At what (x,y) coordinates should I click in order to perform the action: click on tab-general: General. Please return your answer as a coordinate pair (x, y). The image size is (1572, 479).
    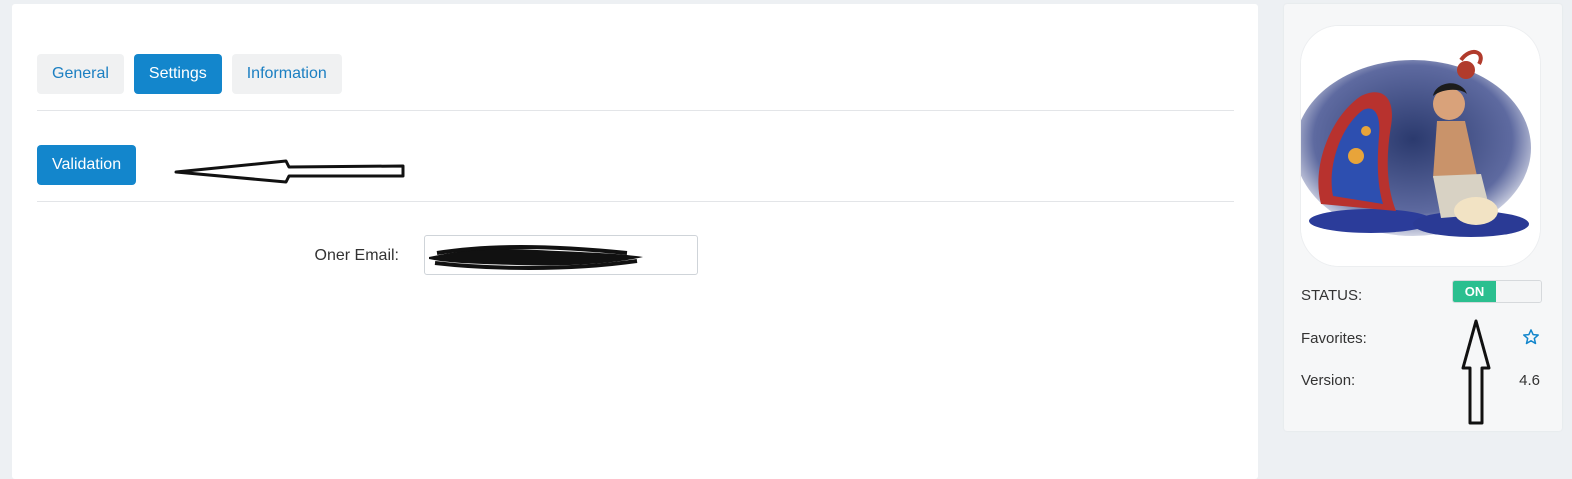
    Looking at the image, I should click on (80, 74).